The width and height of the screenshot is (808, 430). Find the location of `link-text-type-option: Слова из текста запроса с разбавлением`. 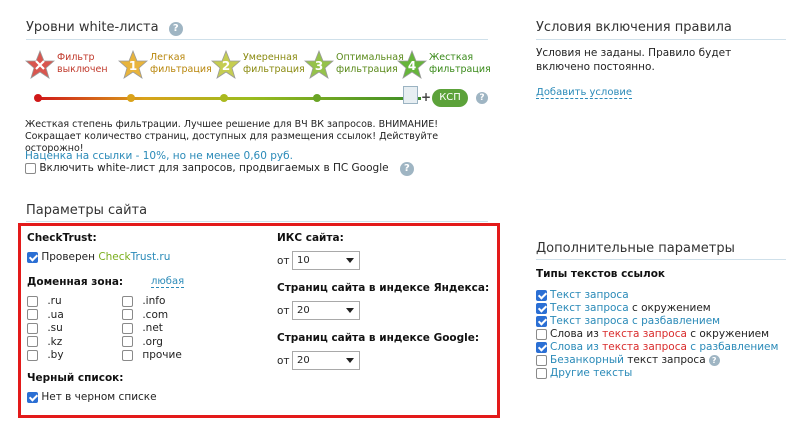

link-text-type-option: Слова из текста запроса с разбавлением is located at coordinates (657, 347).